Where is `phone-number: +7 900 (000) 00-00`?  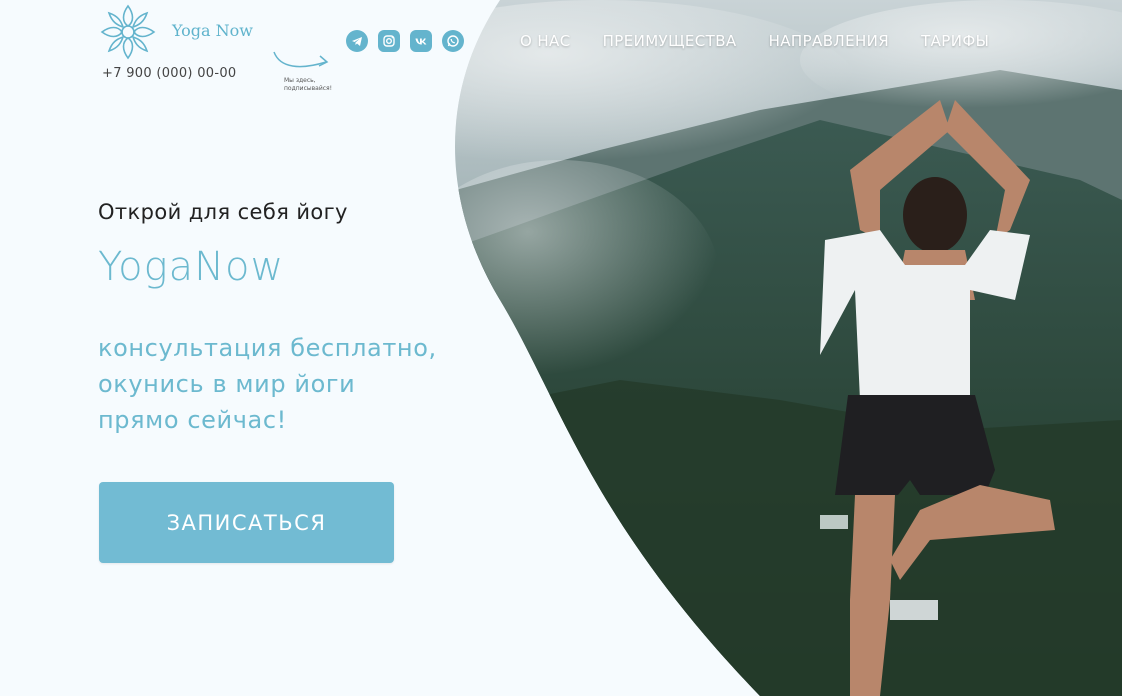
phone-number: +7 900 (000) 00-00 is located at coordinates (169, 73).